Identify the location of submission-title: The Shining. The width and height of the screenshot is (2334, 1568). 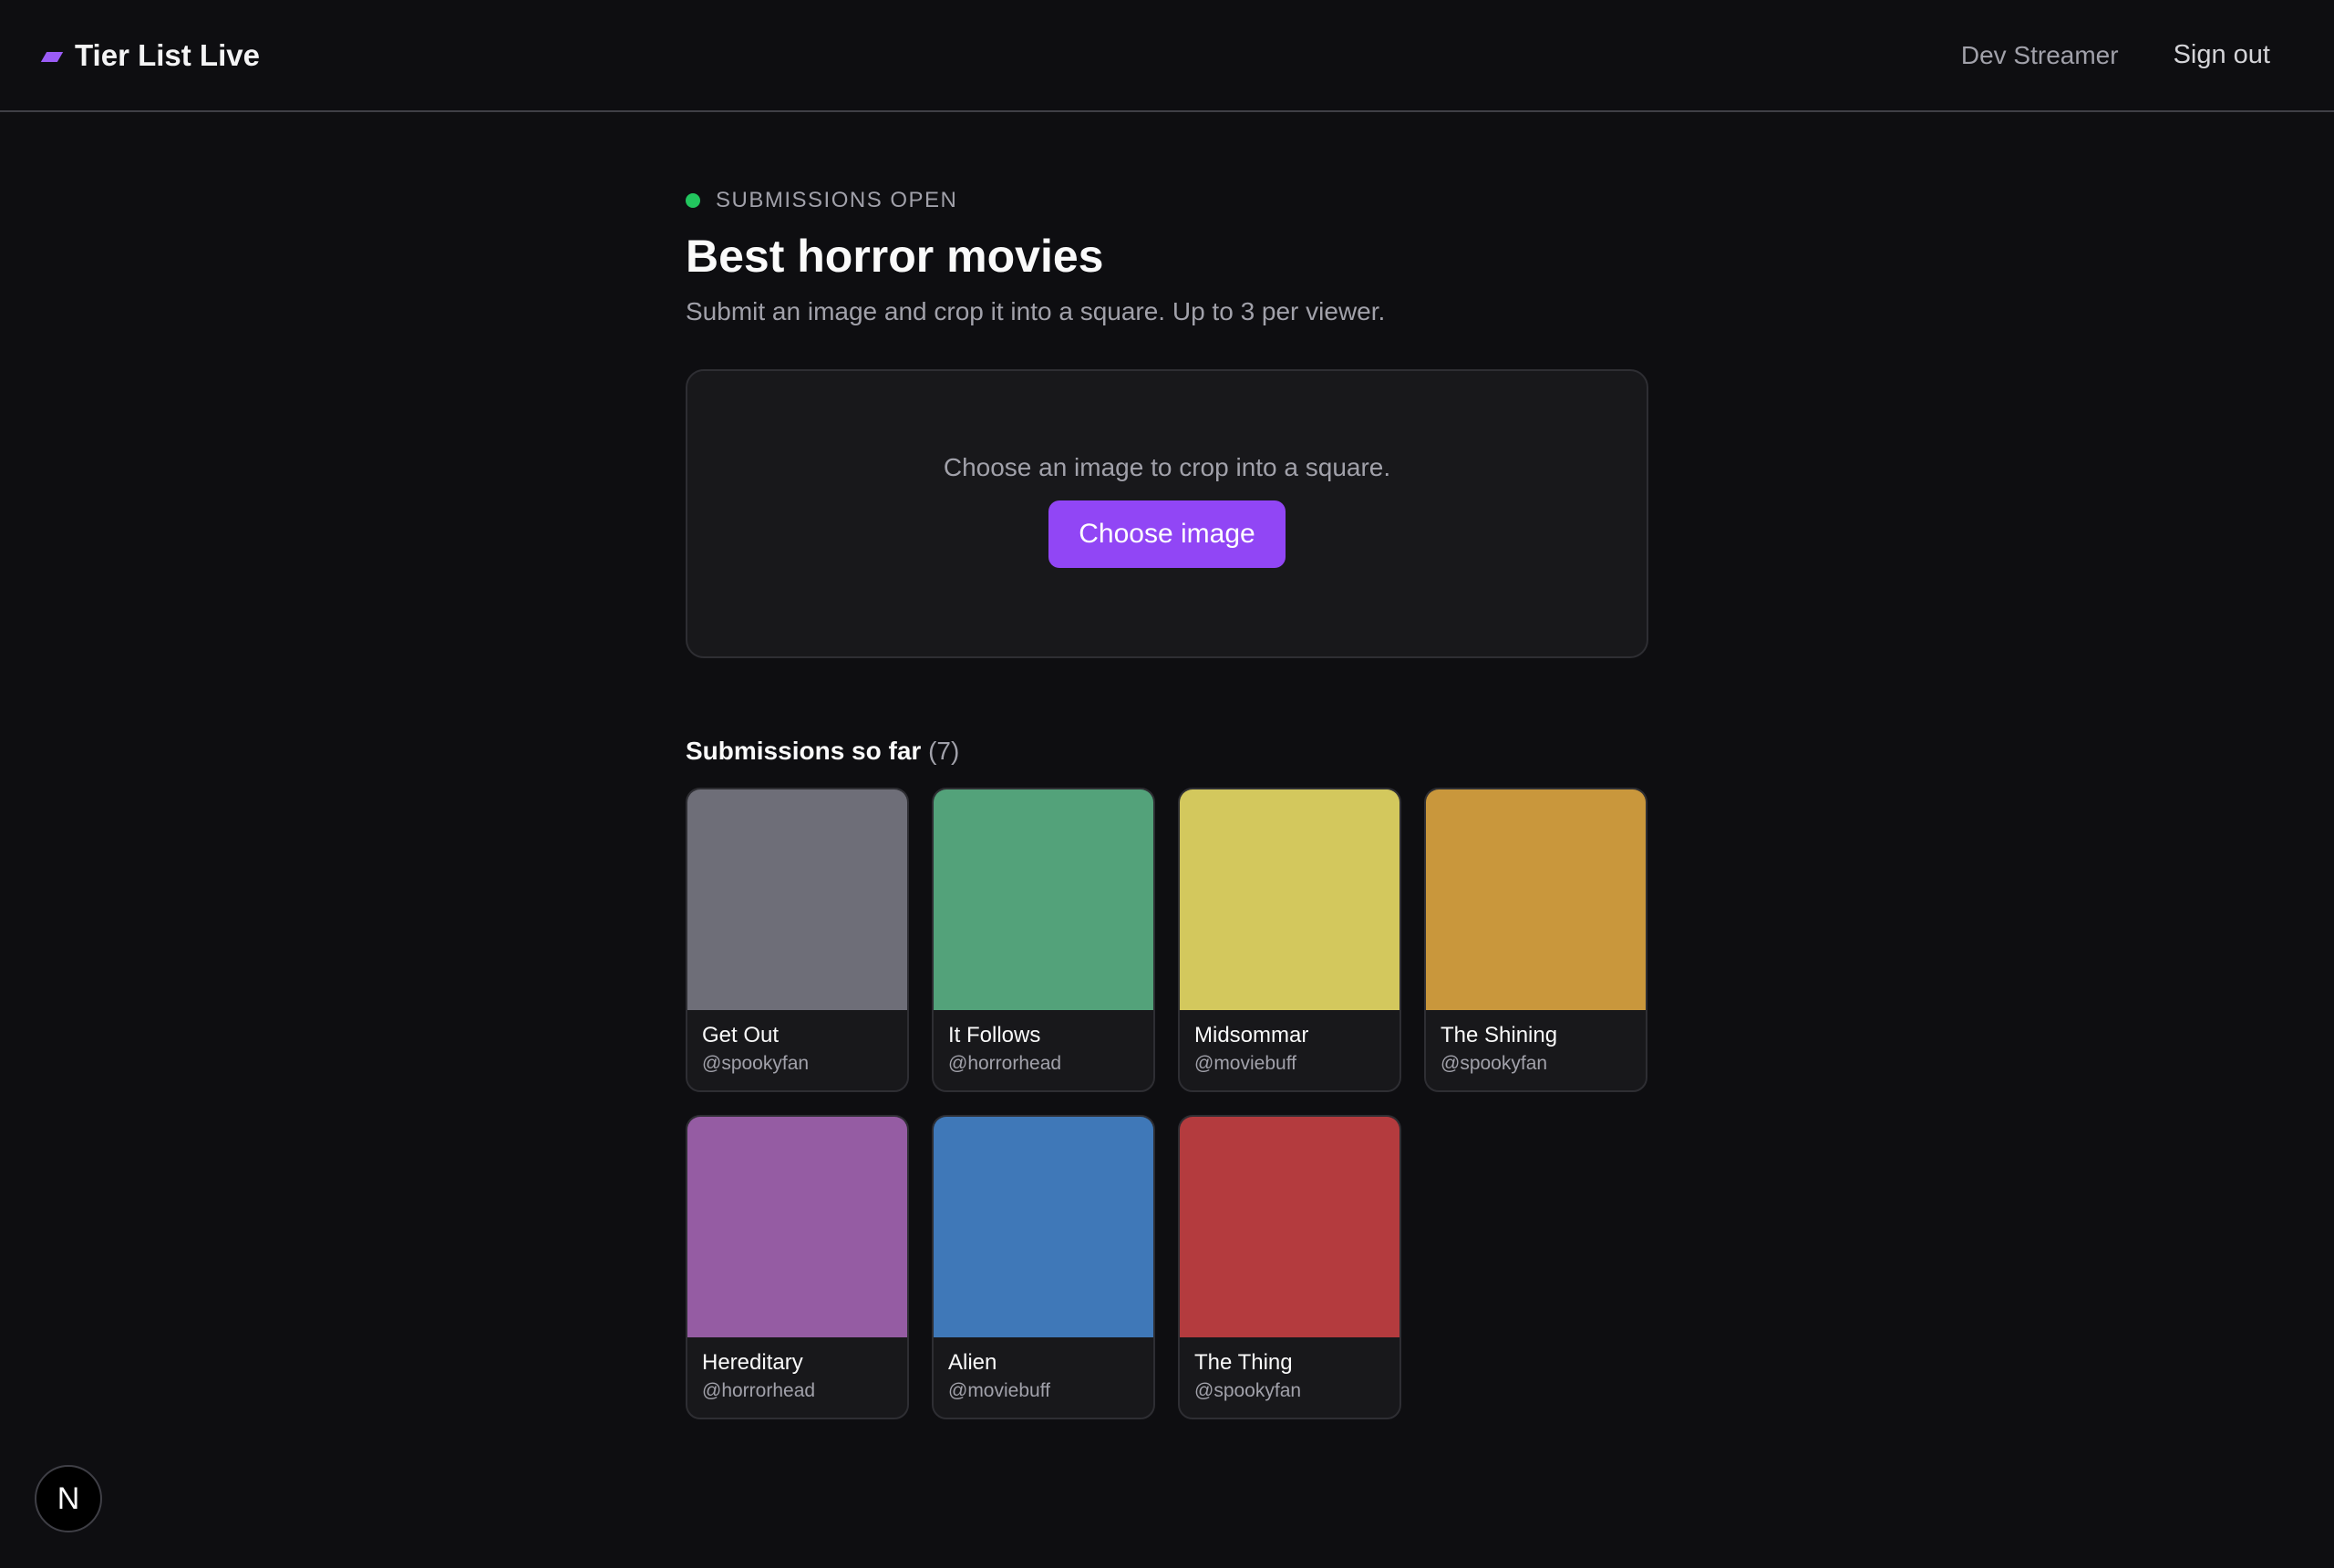
(1500, 1035).